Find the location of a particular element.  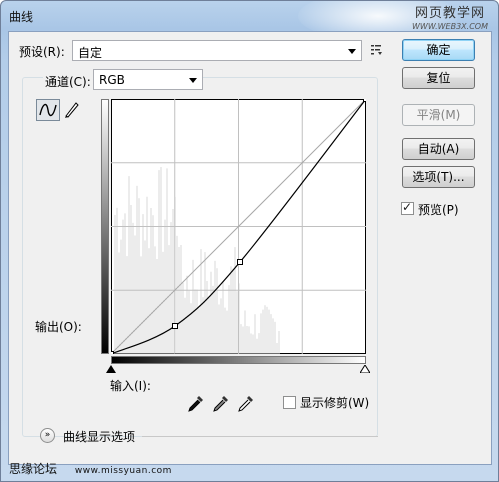

preview-label: 预览(P) is located at coordinates (438, 210).